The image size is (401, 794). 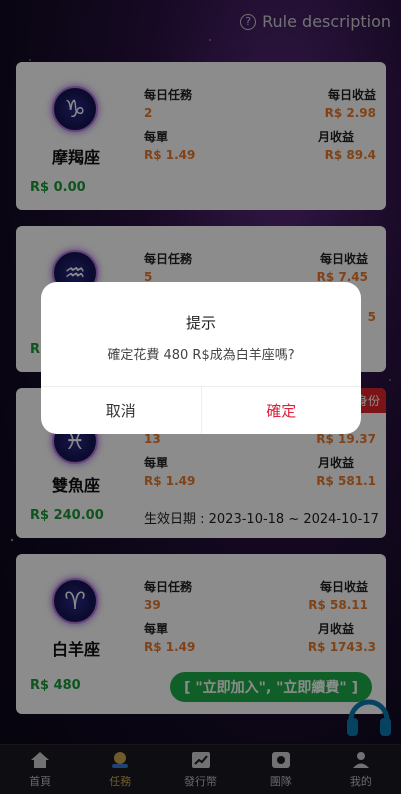 I want to click on dialog-message: 確定花費 480 R$成為白羊座嗎?, so click(x=201, y=355).